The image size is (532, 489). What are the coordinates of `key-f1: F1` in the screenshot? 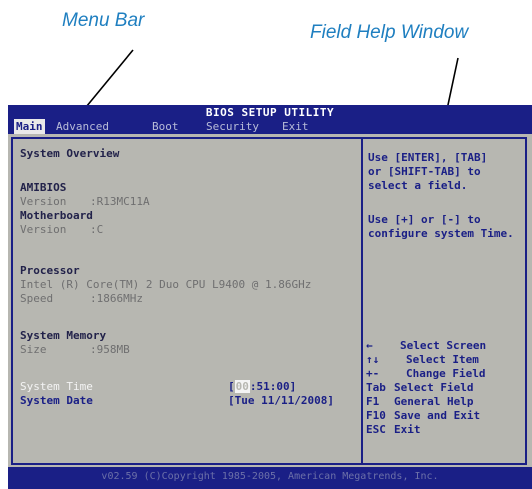 It's located at (373, 401).